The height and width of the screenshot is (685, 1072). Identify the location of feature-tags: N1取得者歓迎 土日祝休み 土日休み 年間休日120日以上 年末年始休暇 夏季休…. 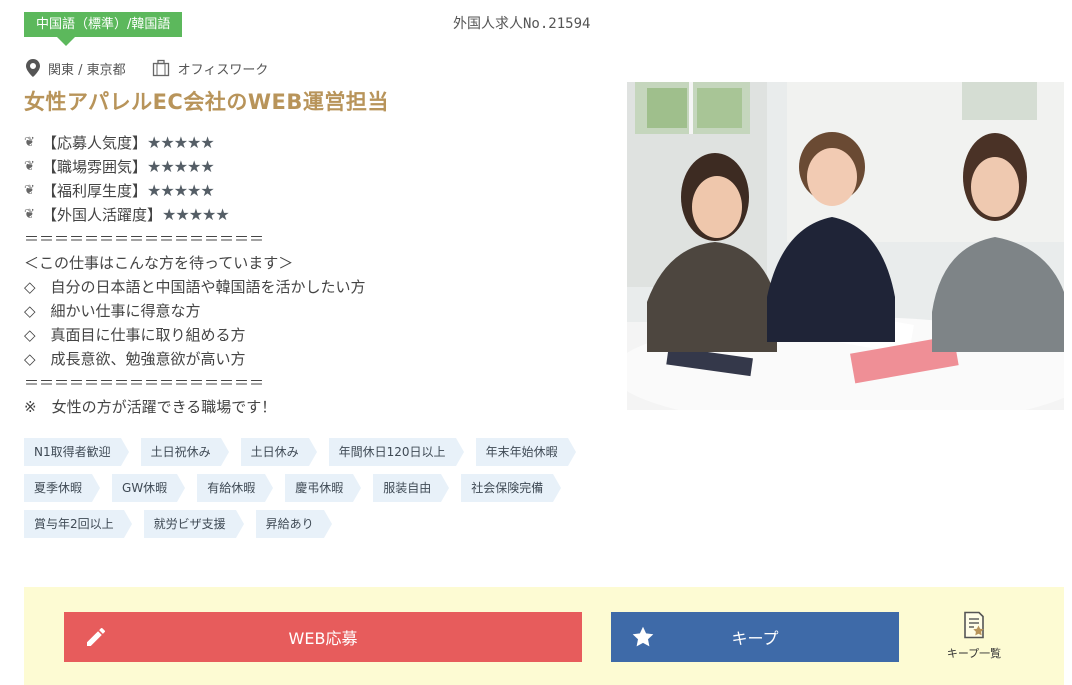
(319, 492).